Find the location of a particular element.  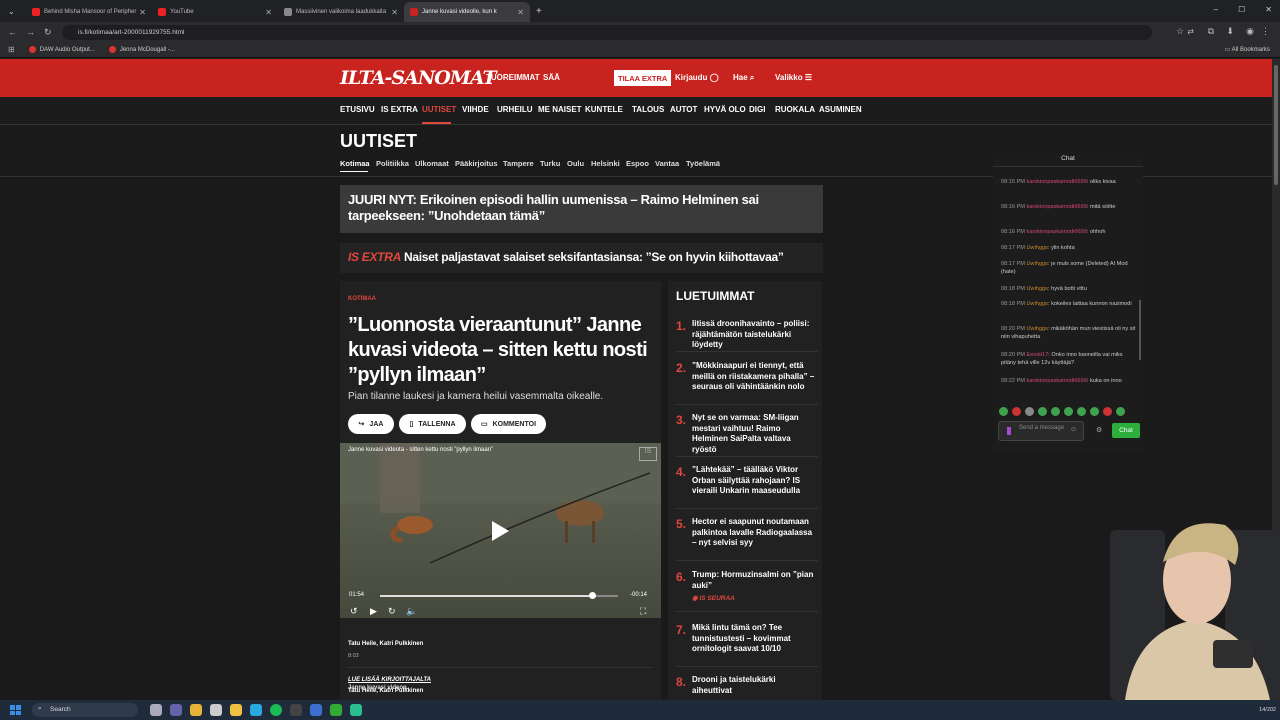

scrollbar-thumb is located at coordinates (1276, 125).